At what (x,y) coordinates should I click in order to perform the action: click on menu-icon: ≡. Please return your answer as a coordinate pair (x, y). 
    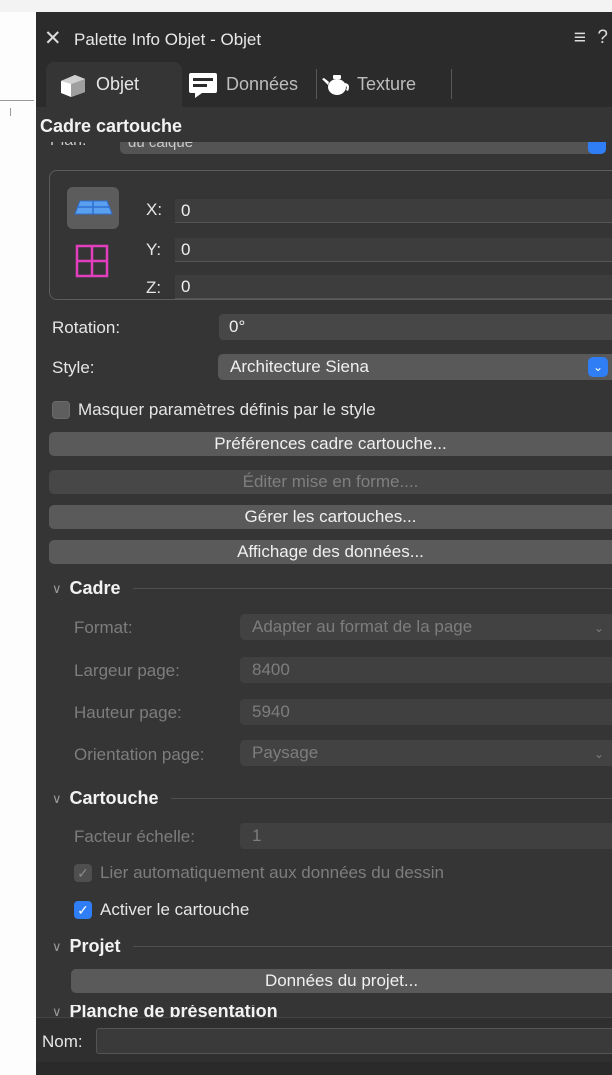
    Looking at the image, I should click on (580, 38).